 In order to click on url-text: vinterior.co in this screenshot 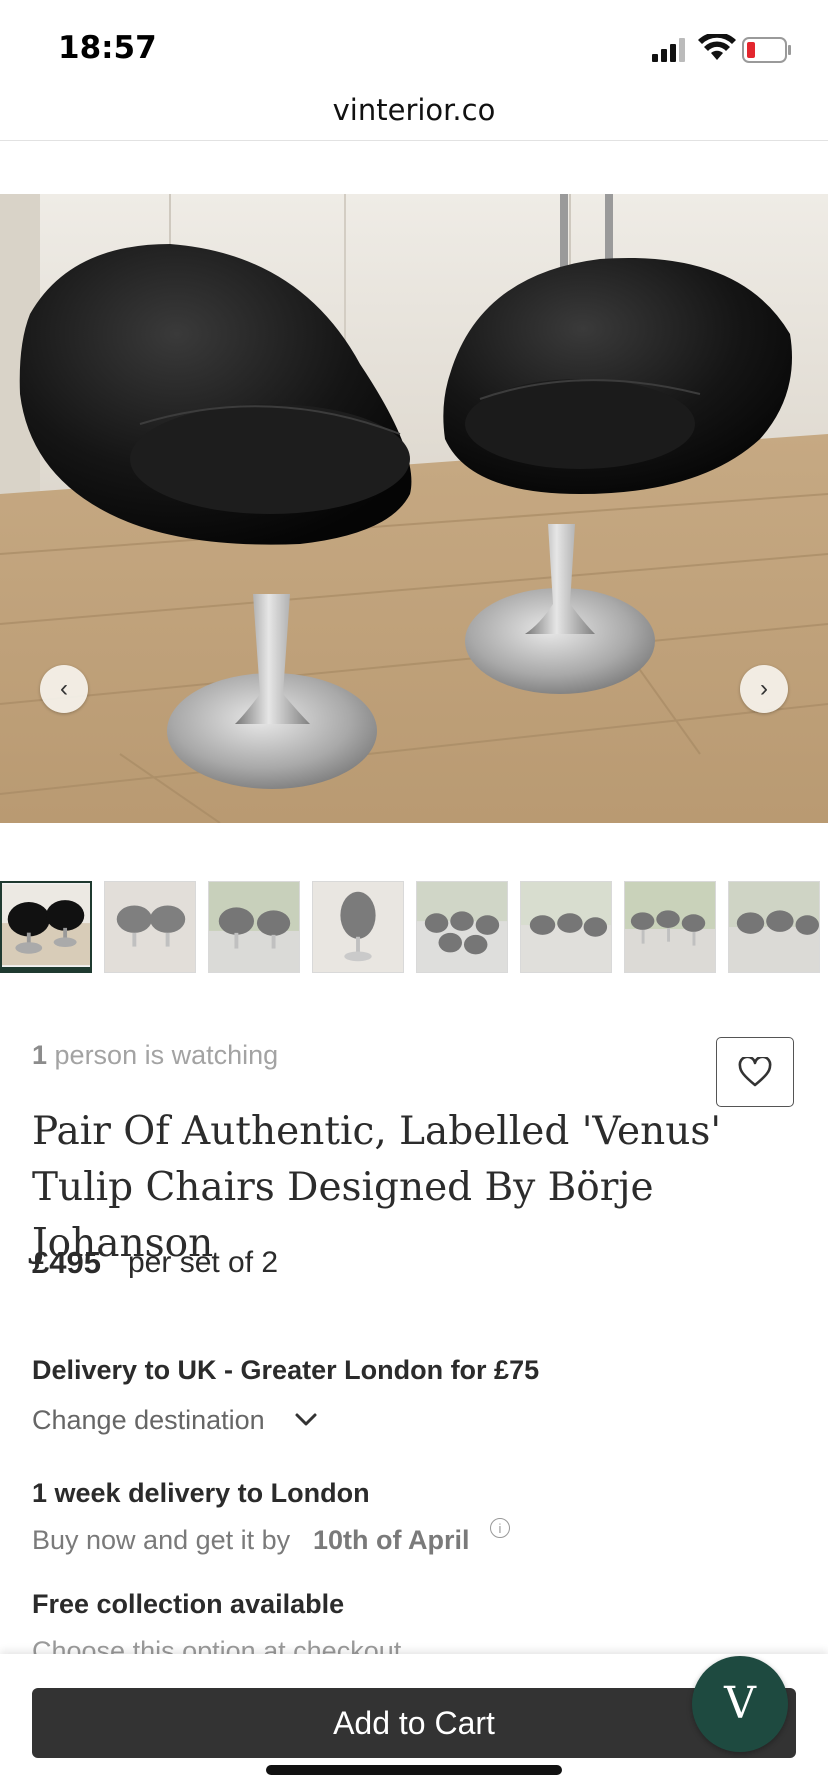, I will do `click(414, 110)`.